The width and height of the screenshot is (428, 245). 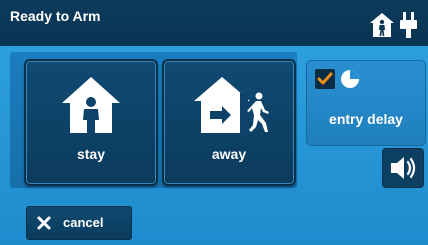 I want to click on clock-icon, so click(x=350, y=79).